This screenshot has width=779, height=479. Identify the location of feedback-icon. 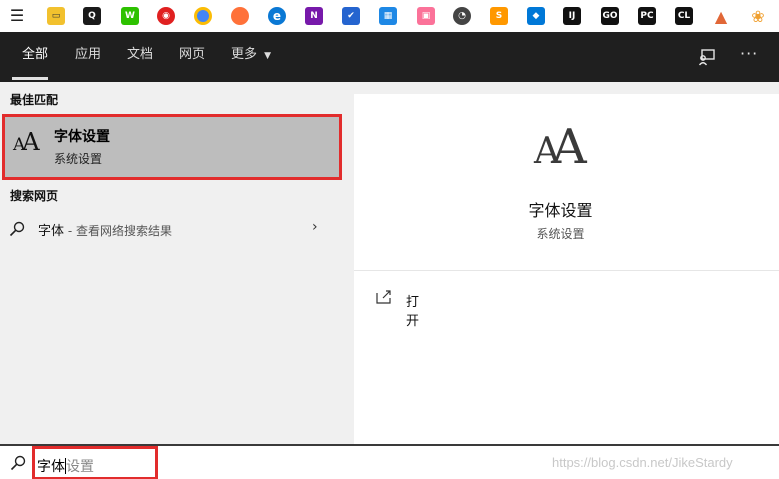
(707, 57).